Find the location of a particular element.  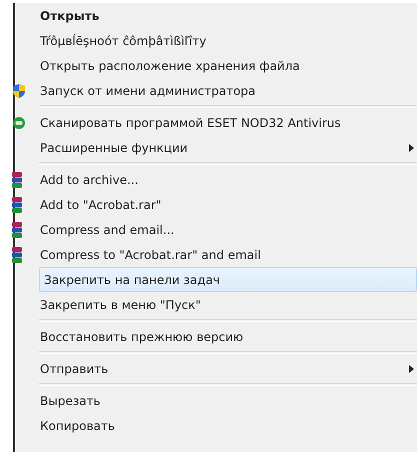

menu-item: Закрепить на панели задач is located at coordinates (228, 279).